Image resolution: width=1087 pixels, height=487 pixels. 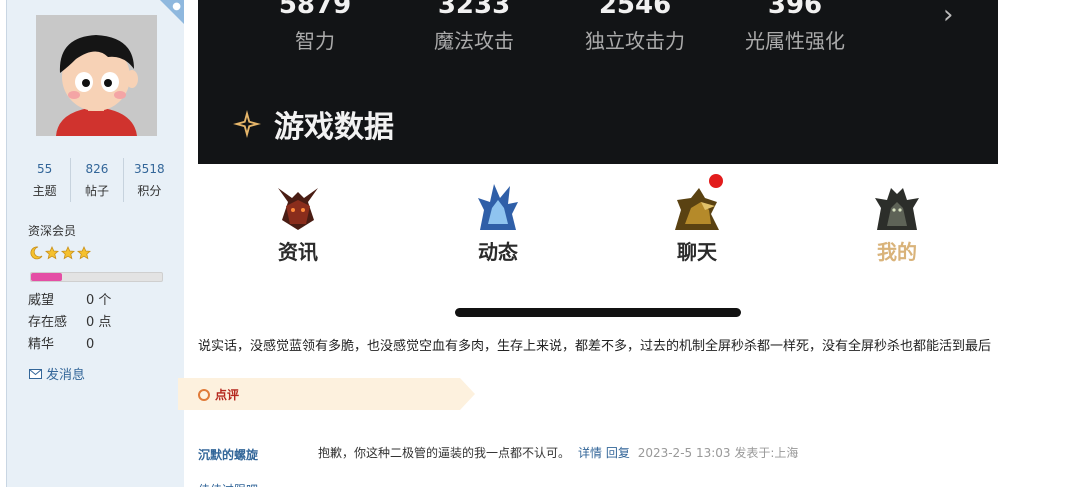 I want to click on level-progress-fill, so click(x=47, y=277).